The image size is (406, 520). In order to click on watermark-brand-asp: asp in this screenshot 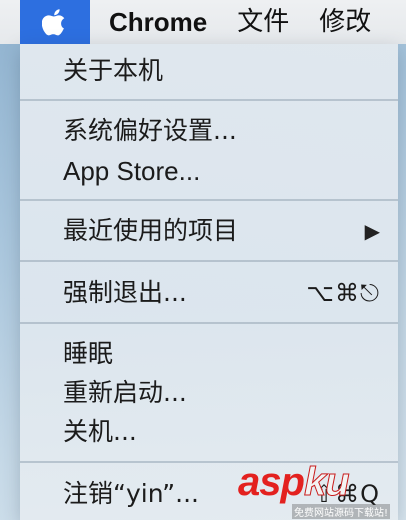, I will do `click(271, 482)`.